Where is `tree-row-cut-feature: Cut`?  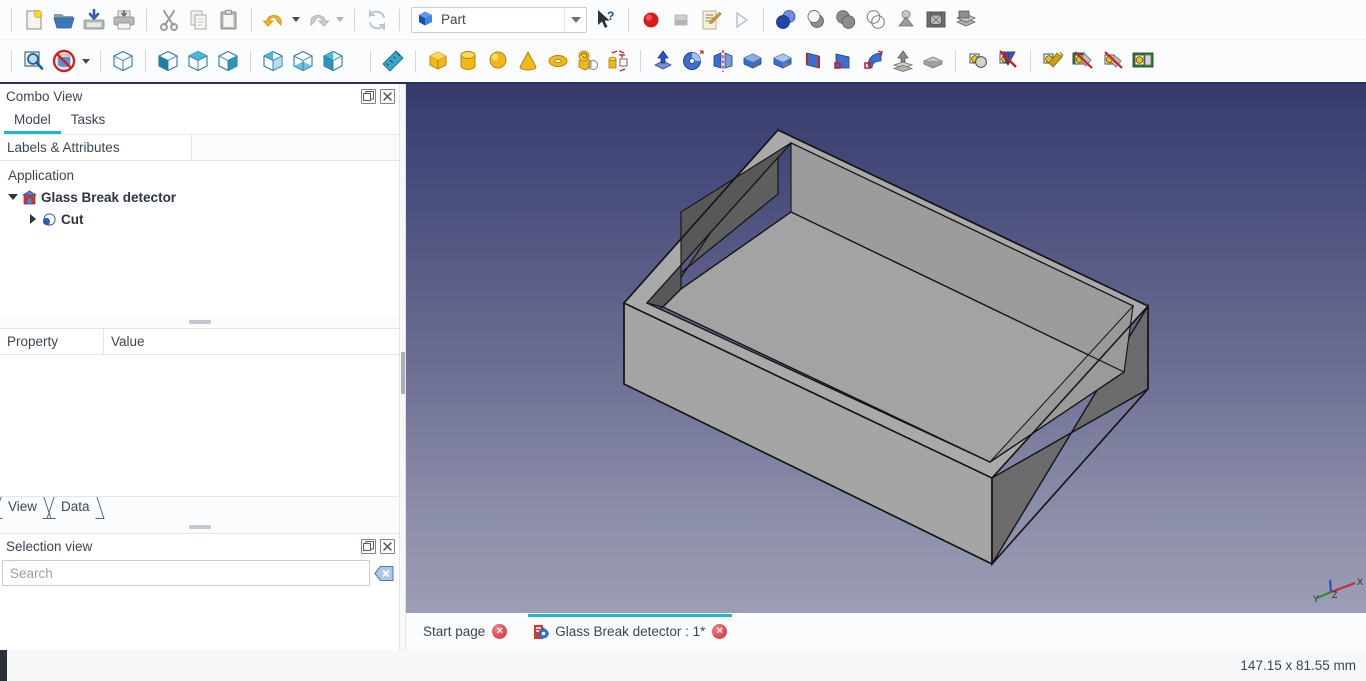 tree-row-cut-feature: Cut is located at coordinates (199, 219).